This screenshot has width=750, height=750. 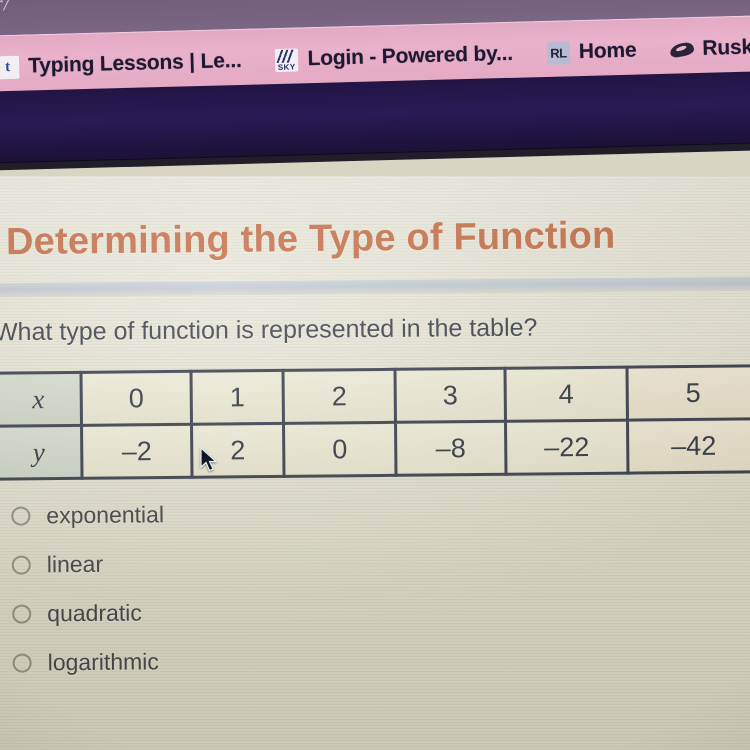 What do you see at coordinates (238, 450) in the screenshot?
I see `cell-y-1: 2` at bounding box center [238, 450].